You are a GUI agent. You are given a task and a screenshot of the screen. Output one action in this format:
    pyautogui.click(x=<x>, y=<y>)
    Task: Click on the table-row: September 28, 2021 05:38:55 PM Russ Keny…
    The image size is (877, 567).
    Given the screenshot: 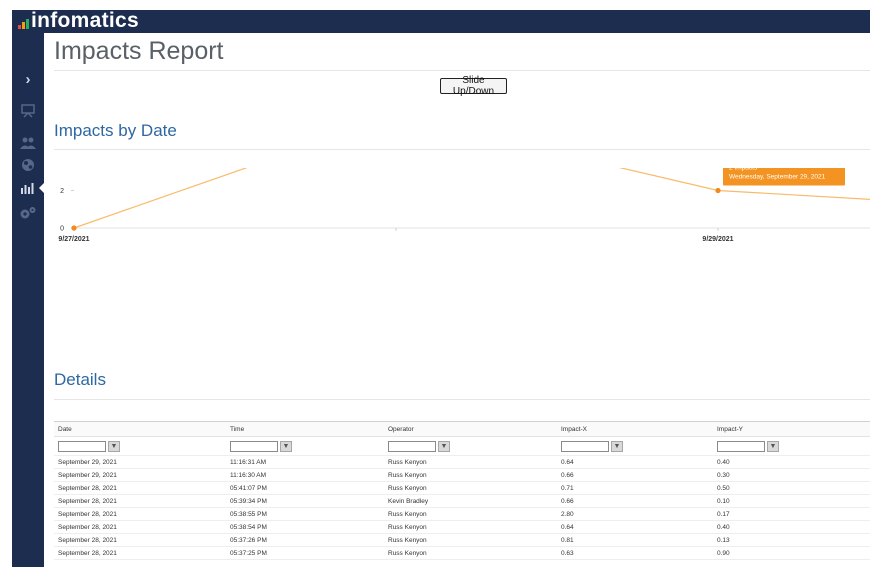 What is the action you would take?
    pyautogui.click(x=462, y=514)
    